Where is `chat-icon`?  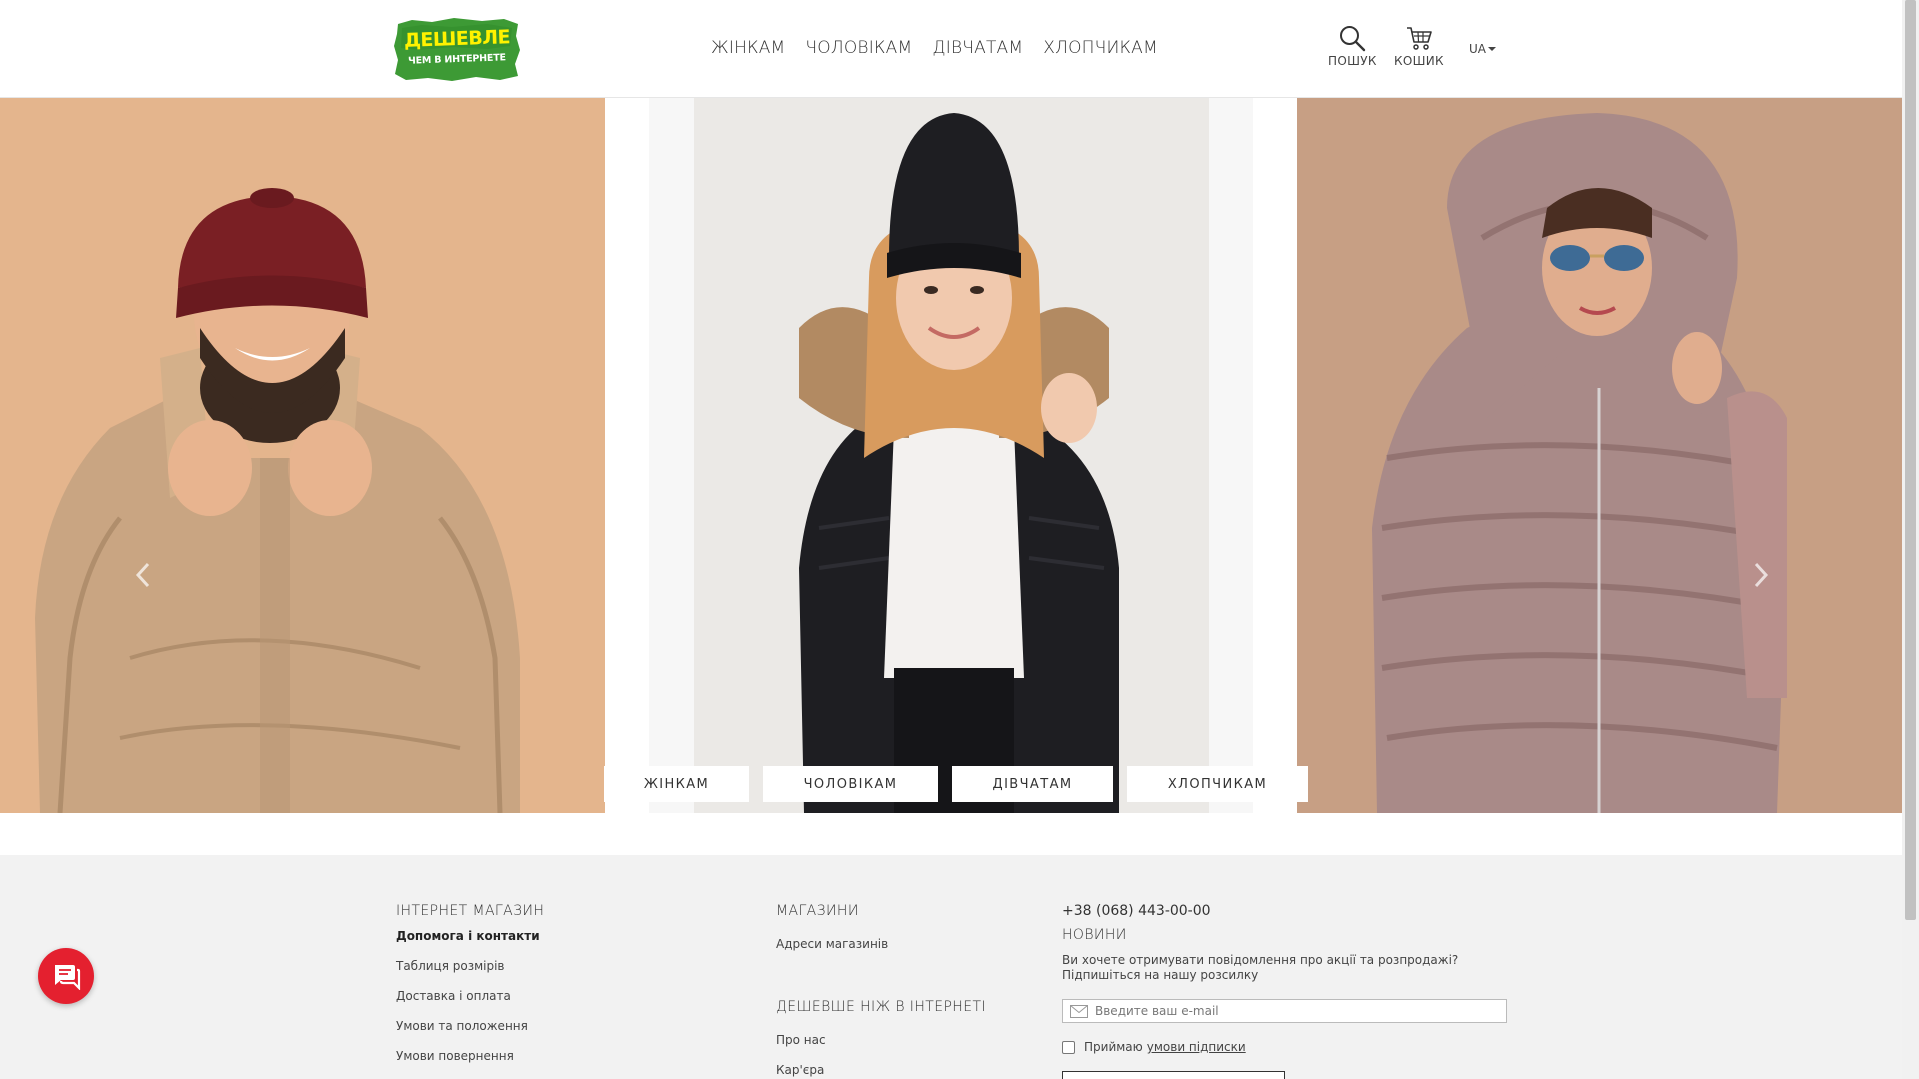 chat-icon is located at coordinates (68, 977).